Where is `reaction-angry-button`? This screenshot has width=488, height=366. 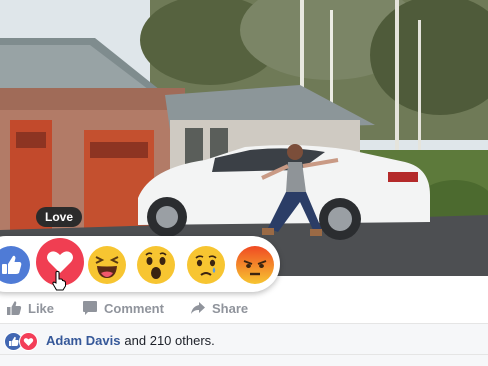
reaction-angry-button is located at coordinates (255, 265).